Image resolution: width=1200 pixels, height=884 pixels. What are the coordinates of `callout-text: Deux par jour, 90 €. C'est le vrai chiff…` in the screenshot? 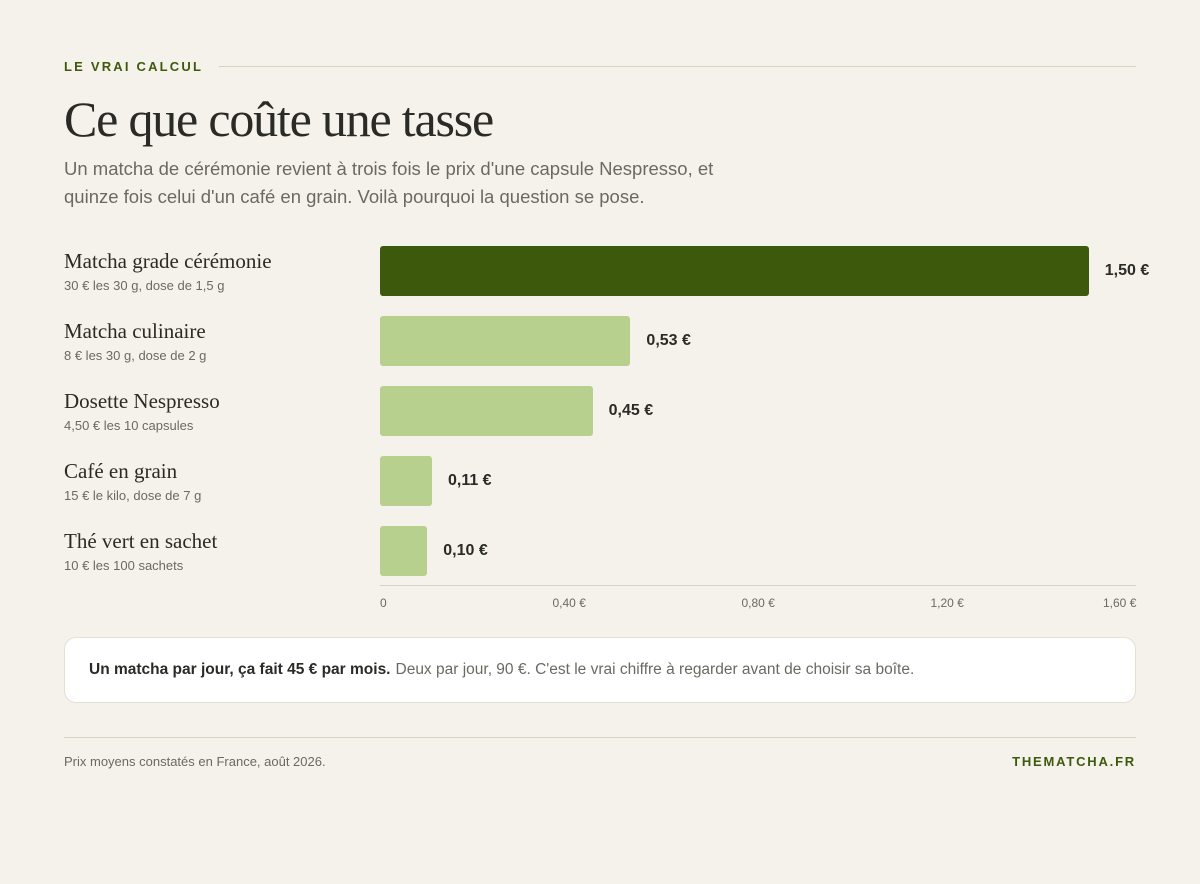 It's located at (655, 669).